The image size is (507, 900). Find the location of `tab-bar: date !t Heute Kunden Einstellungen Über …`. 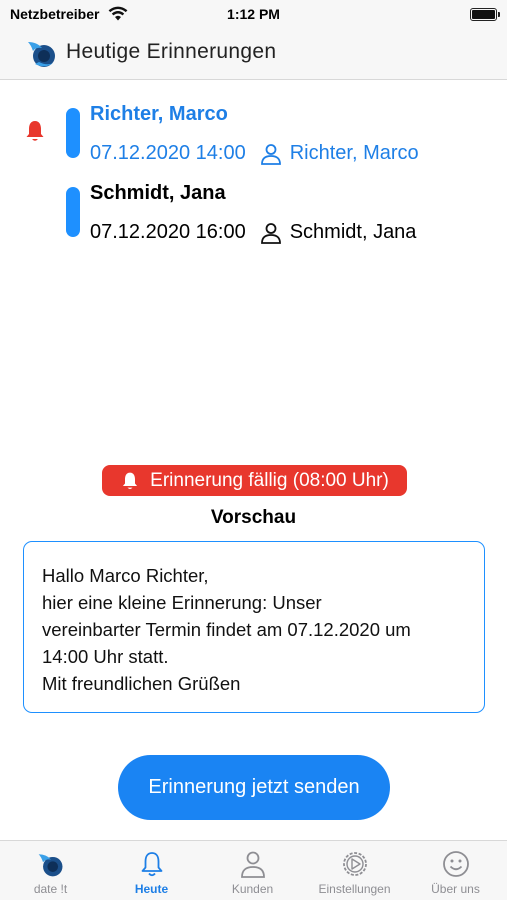

tab-bar: date !t Heute Kunden Einstellungen Über … is located at coordinates (253, 870).